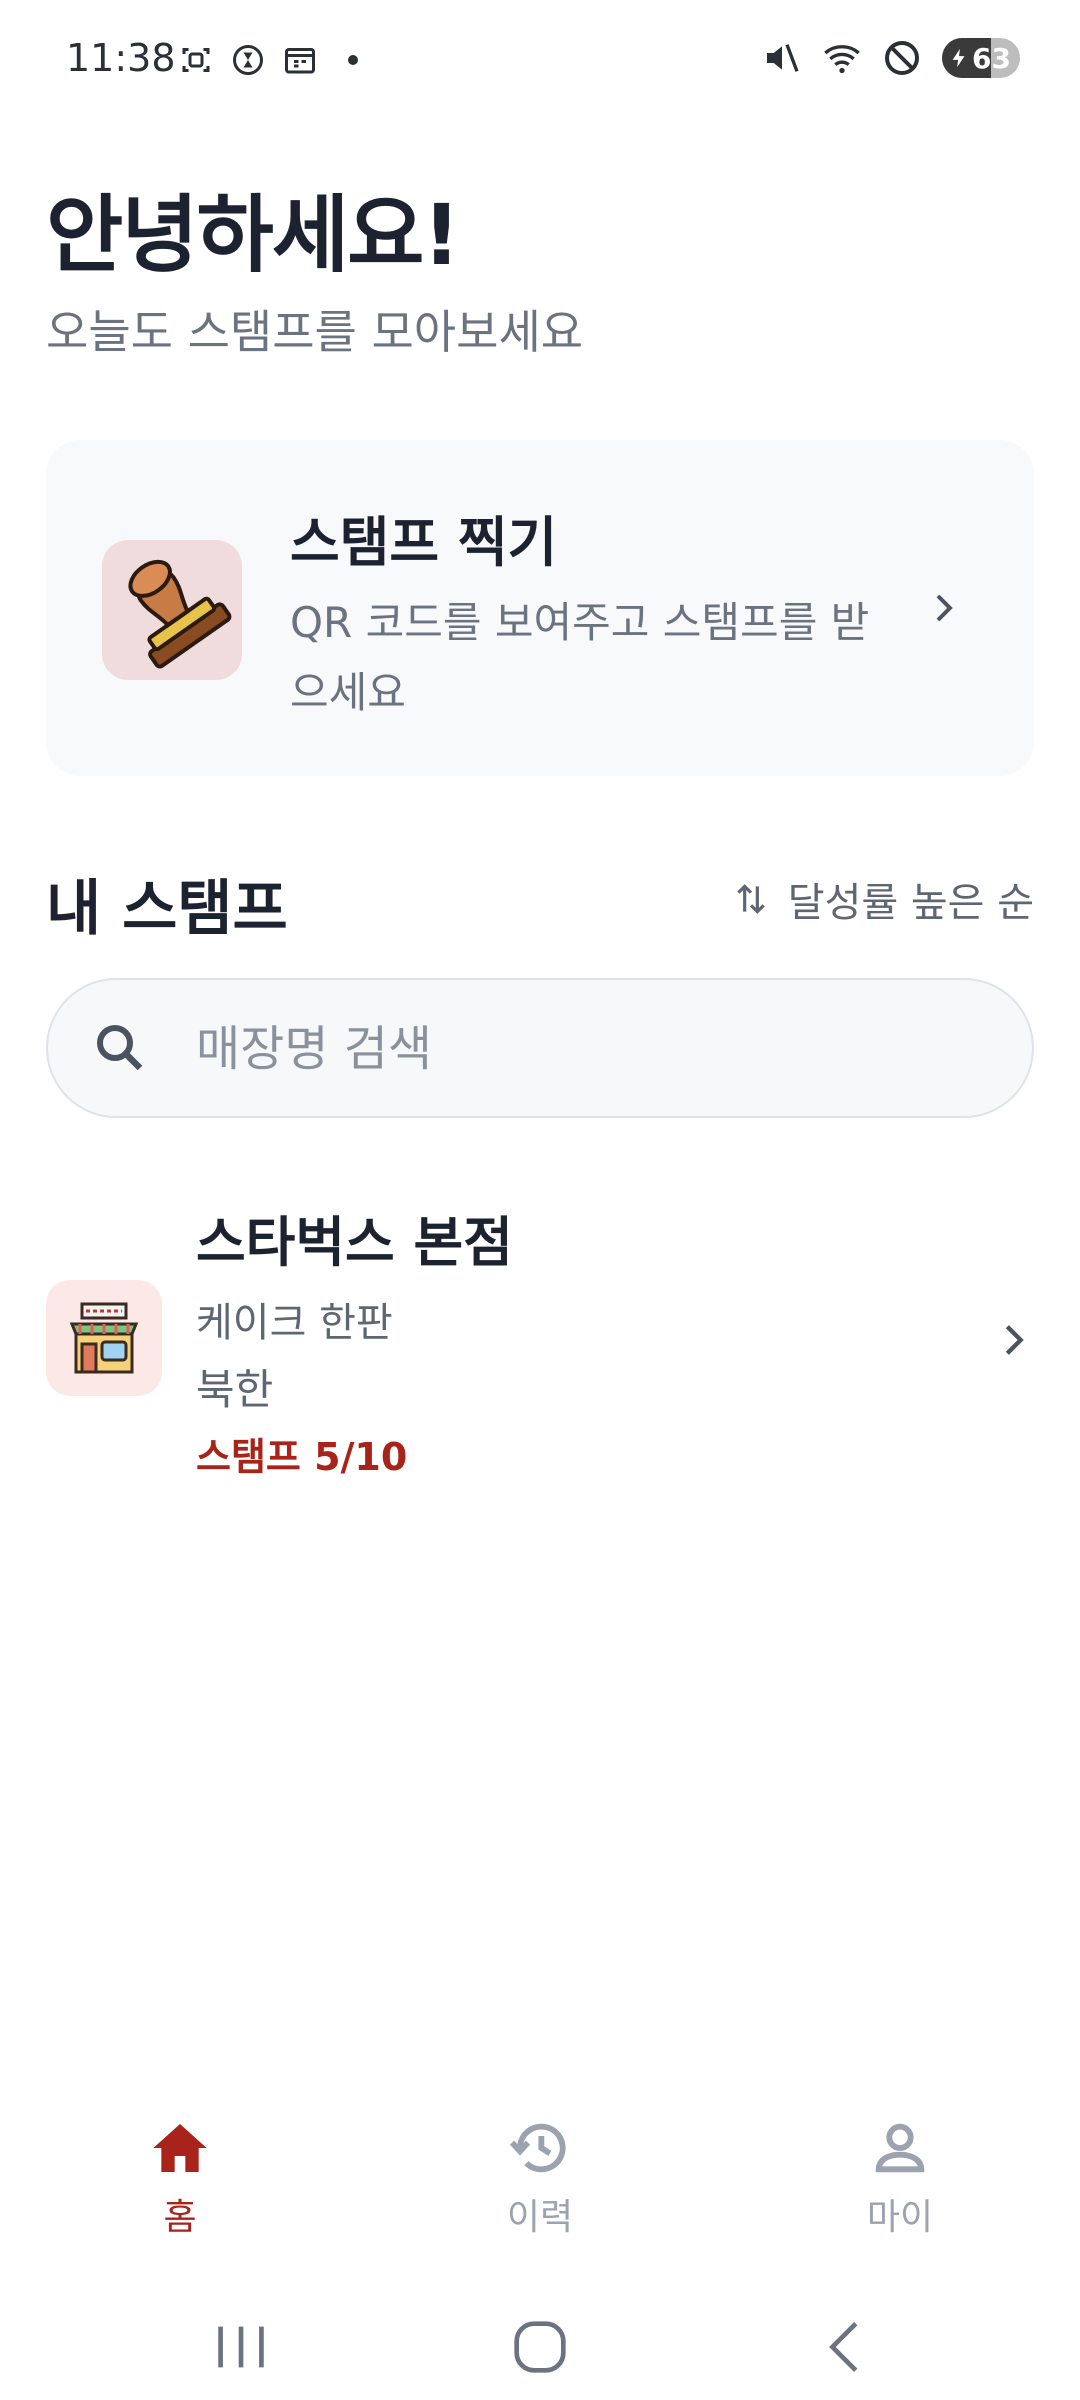 The height and width of the screenshot is (2400, 1080). I want to click on system-nav-bar, so click(540, 2345).